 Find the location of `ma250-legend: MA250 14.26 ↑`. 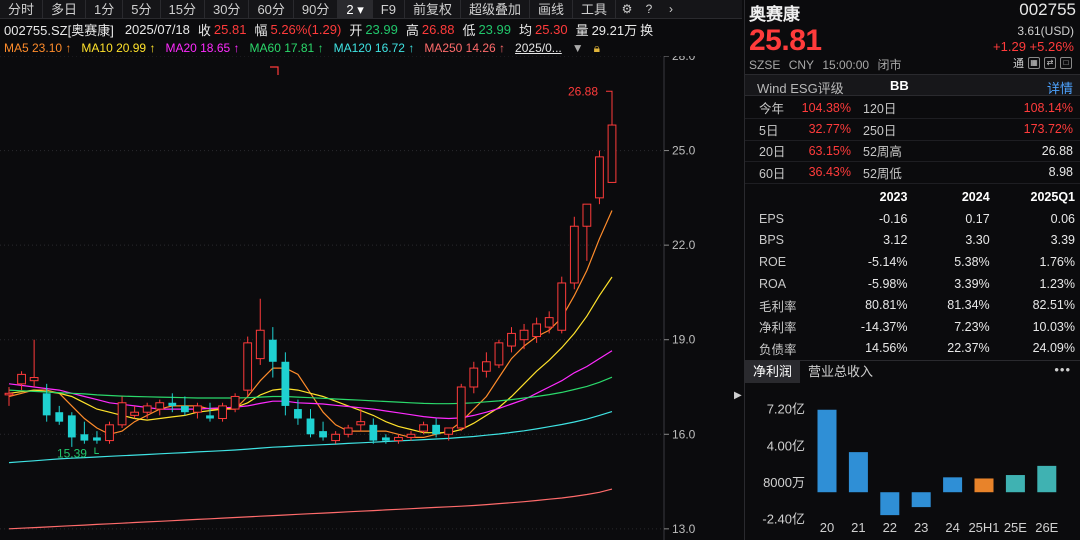

ma250-legend: MA250 14.26 ↑ is located at coordinates (464, 48).